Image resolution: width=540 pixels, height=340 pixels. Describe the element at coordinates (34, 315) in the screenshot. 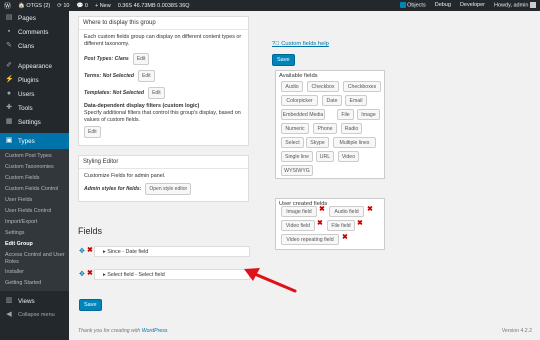

I see `collapse-menu-button: ◀ Collapse menu` at that location.